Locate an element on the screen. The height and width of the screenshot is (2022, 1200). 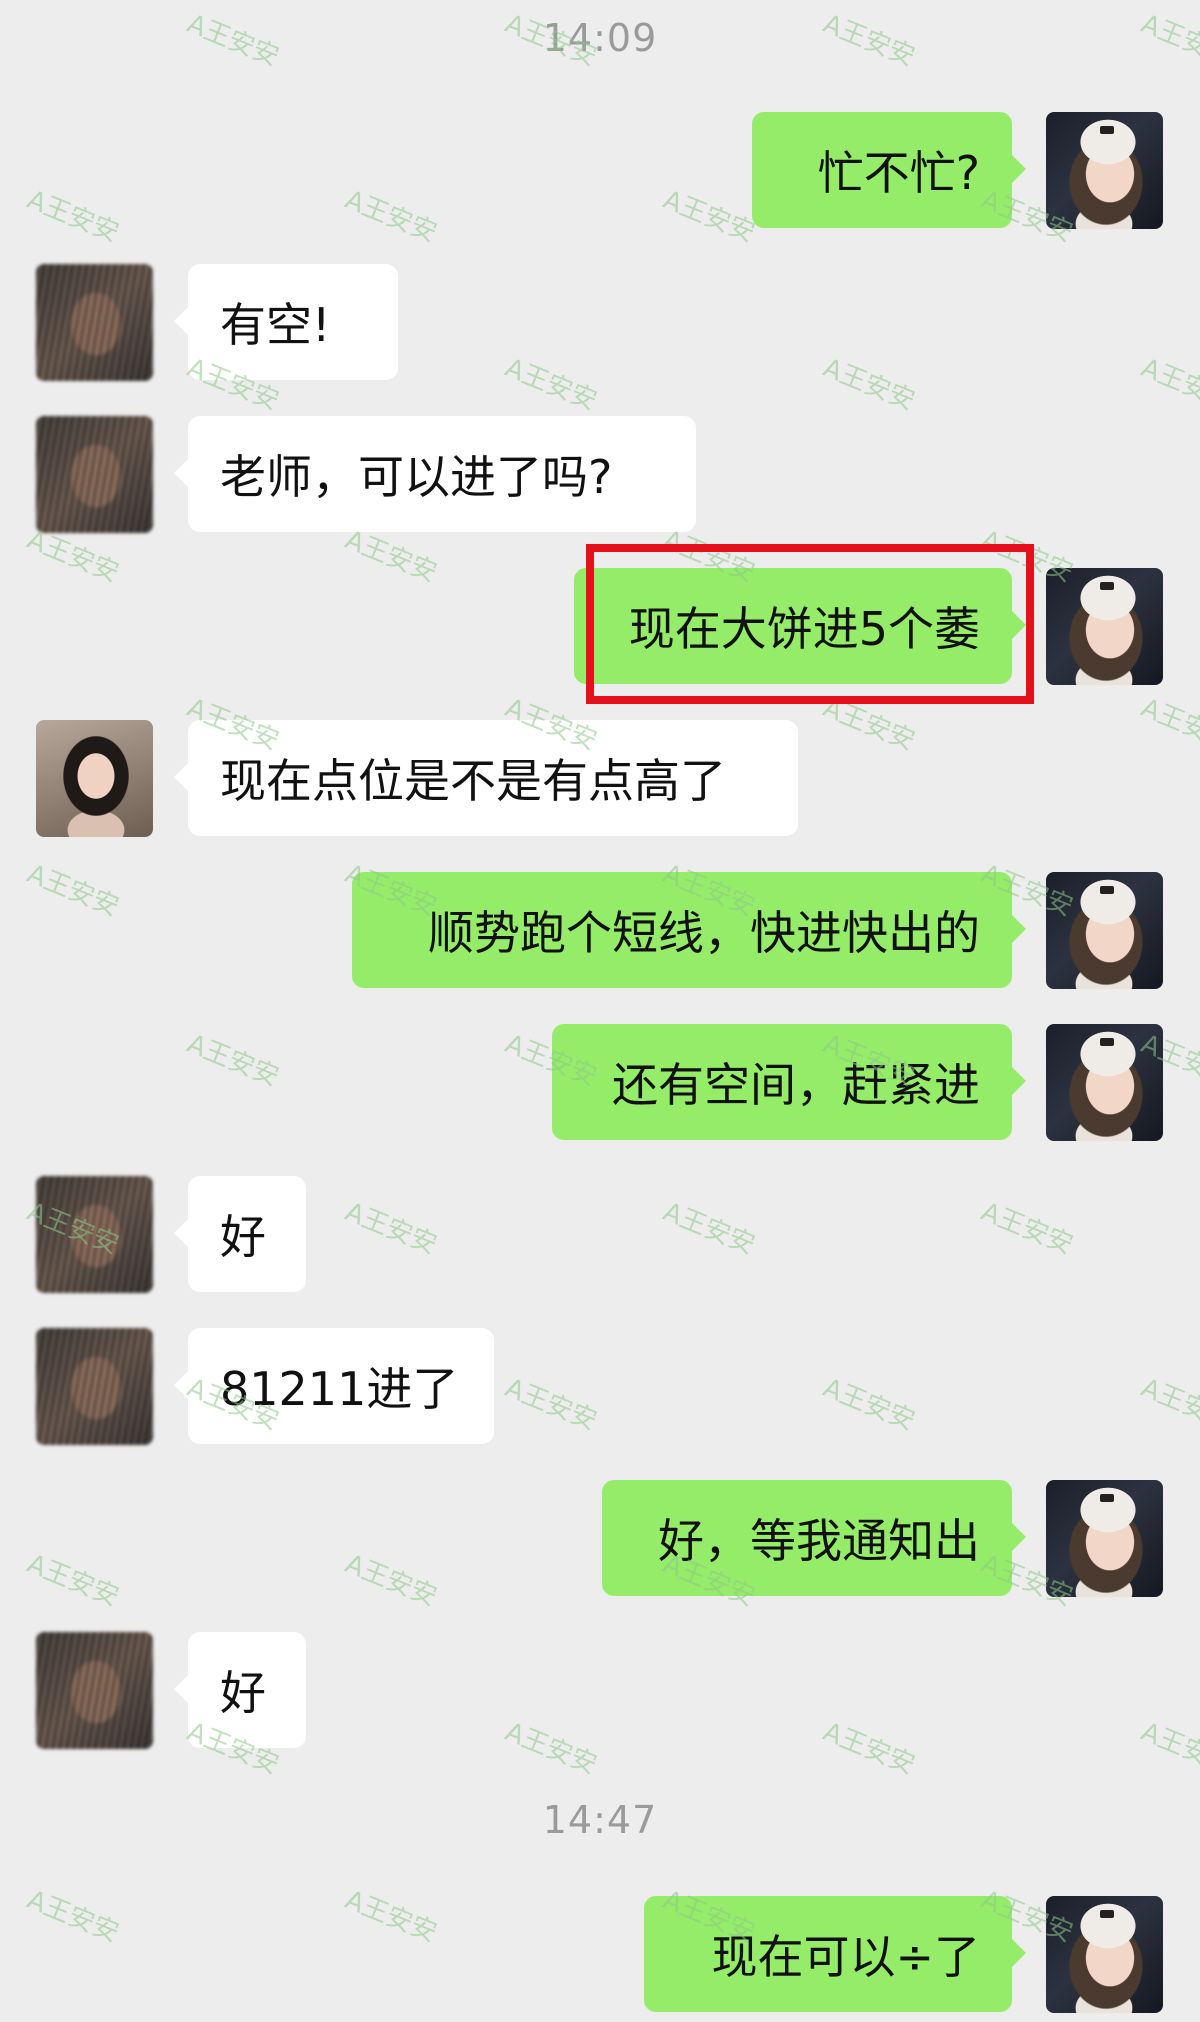
received-message-bubble: 老师，可以进了吗? is located at coordinates (435, 474).